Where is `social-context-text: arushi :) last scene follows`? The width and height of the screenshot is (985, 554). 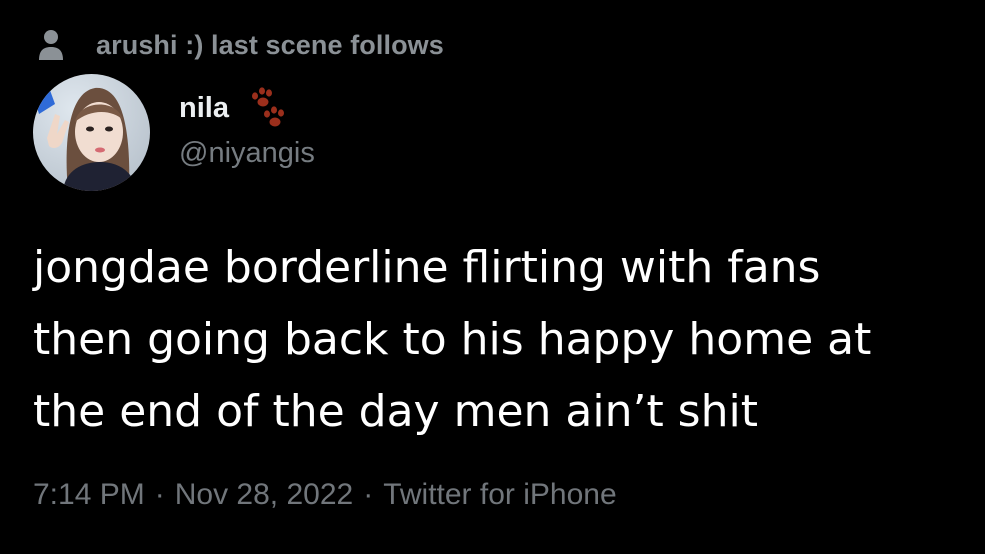
social-context-text: arushi :) last scene follows is located at coordinates (270, 44).